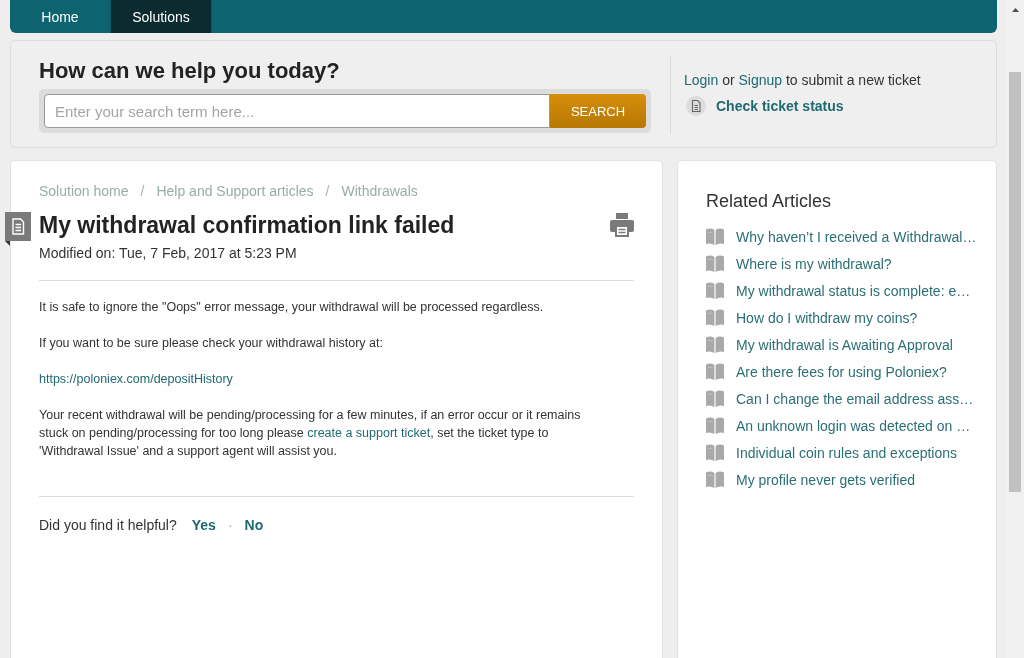 The width and height of the screenshot is (1024, 658). I want to click on article-title: My withdrawal confirmation link failed, so click(247, 225).